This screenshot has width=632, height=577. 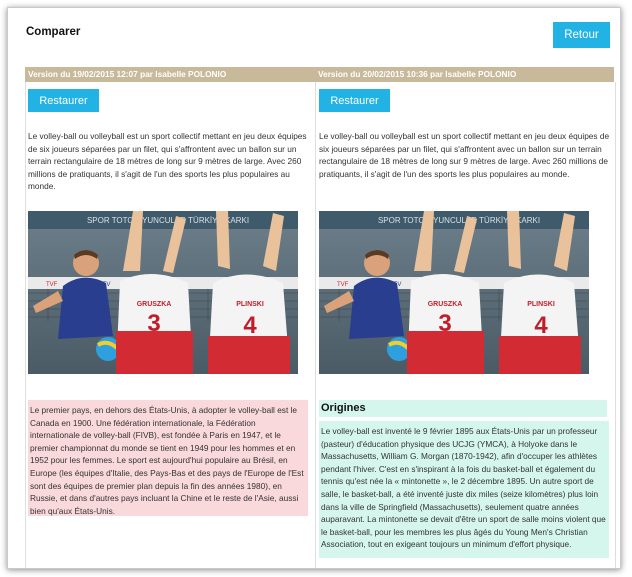 I want to click on retour-button: Retour, so click(x=581, y=35).